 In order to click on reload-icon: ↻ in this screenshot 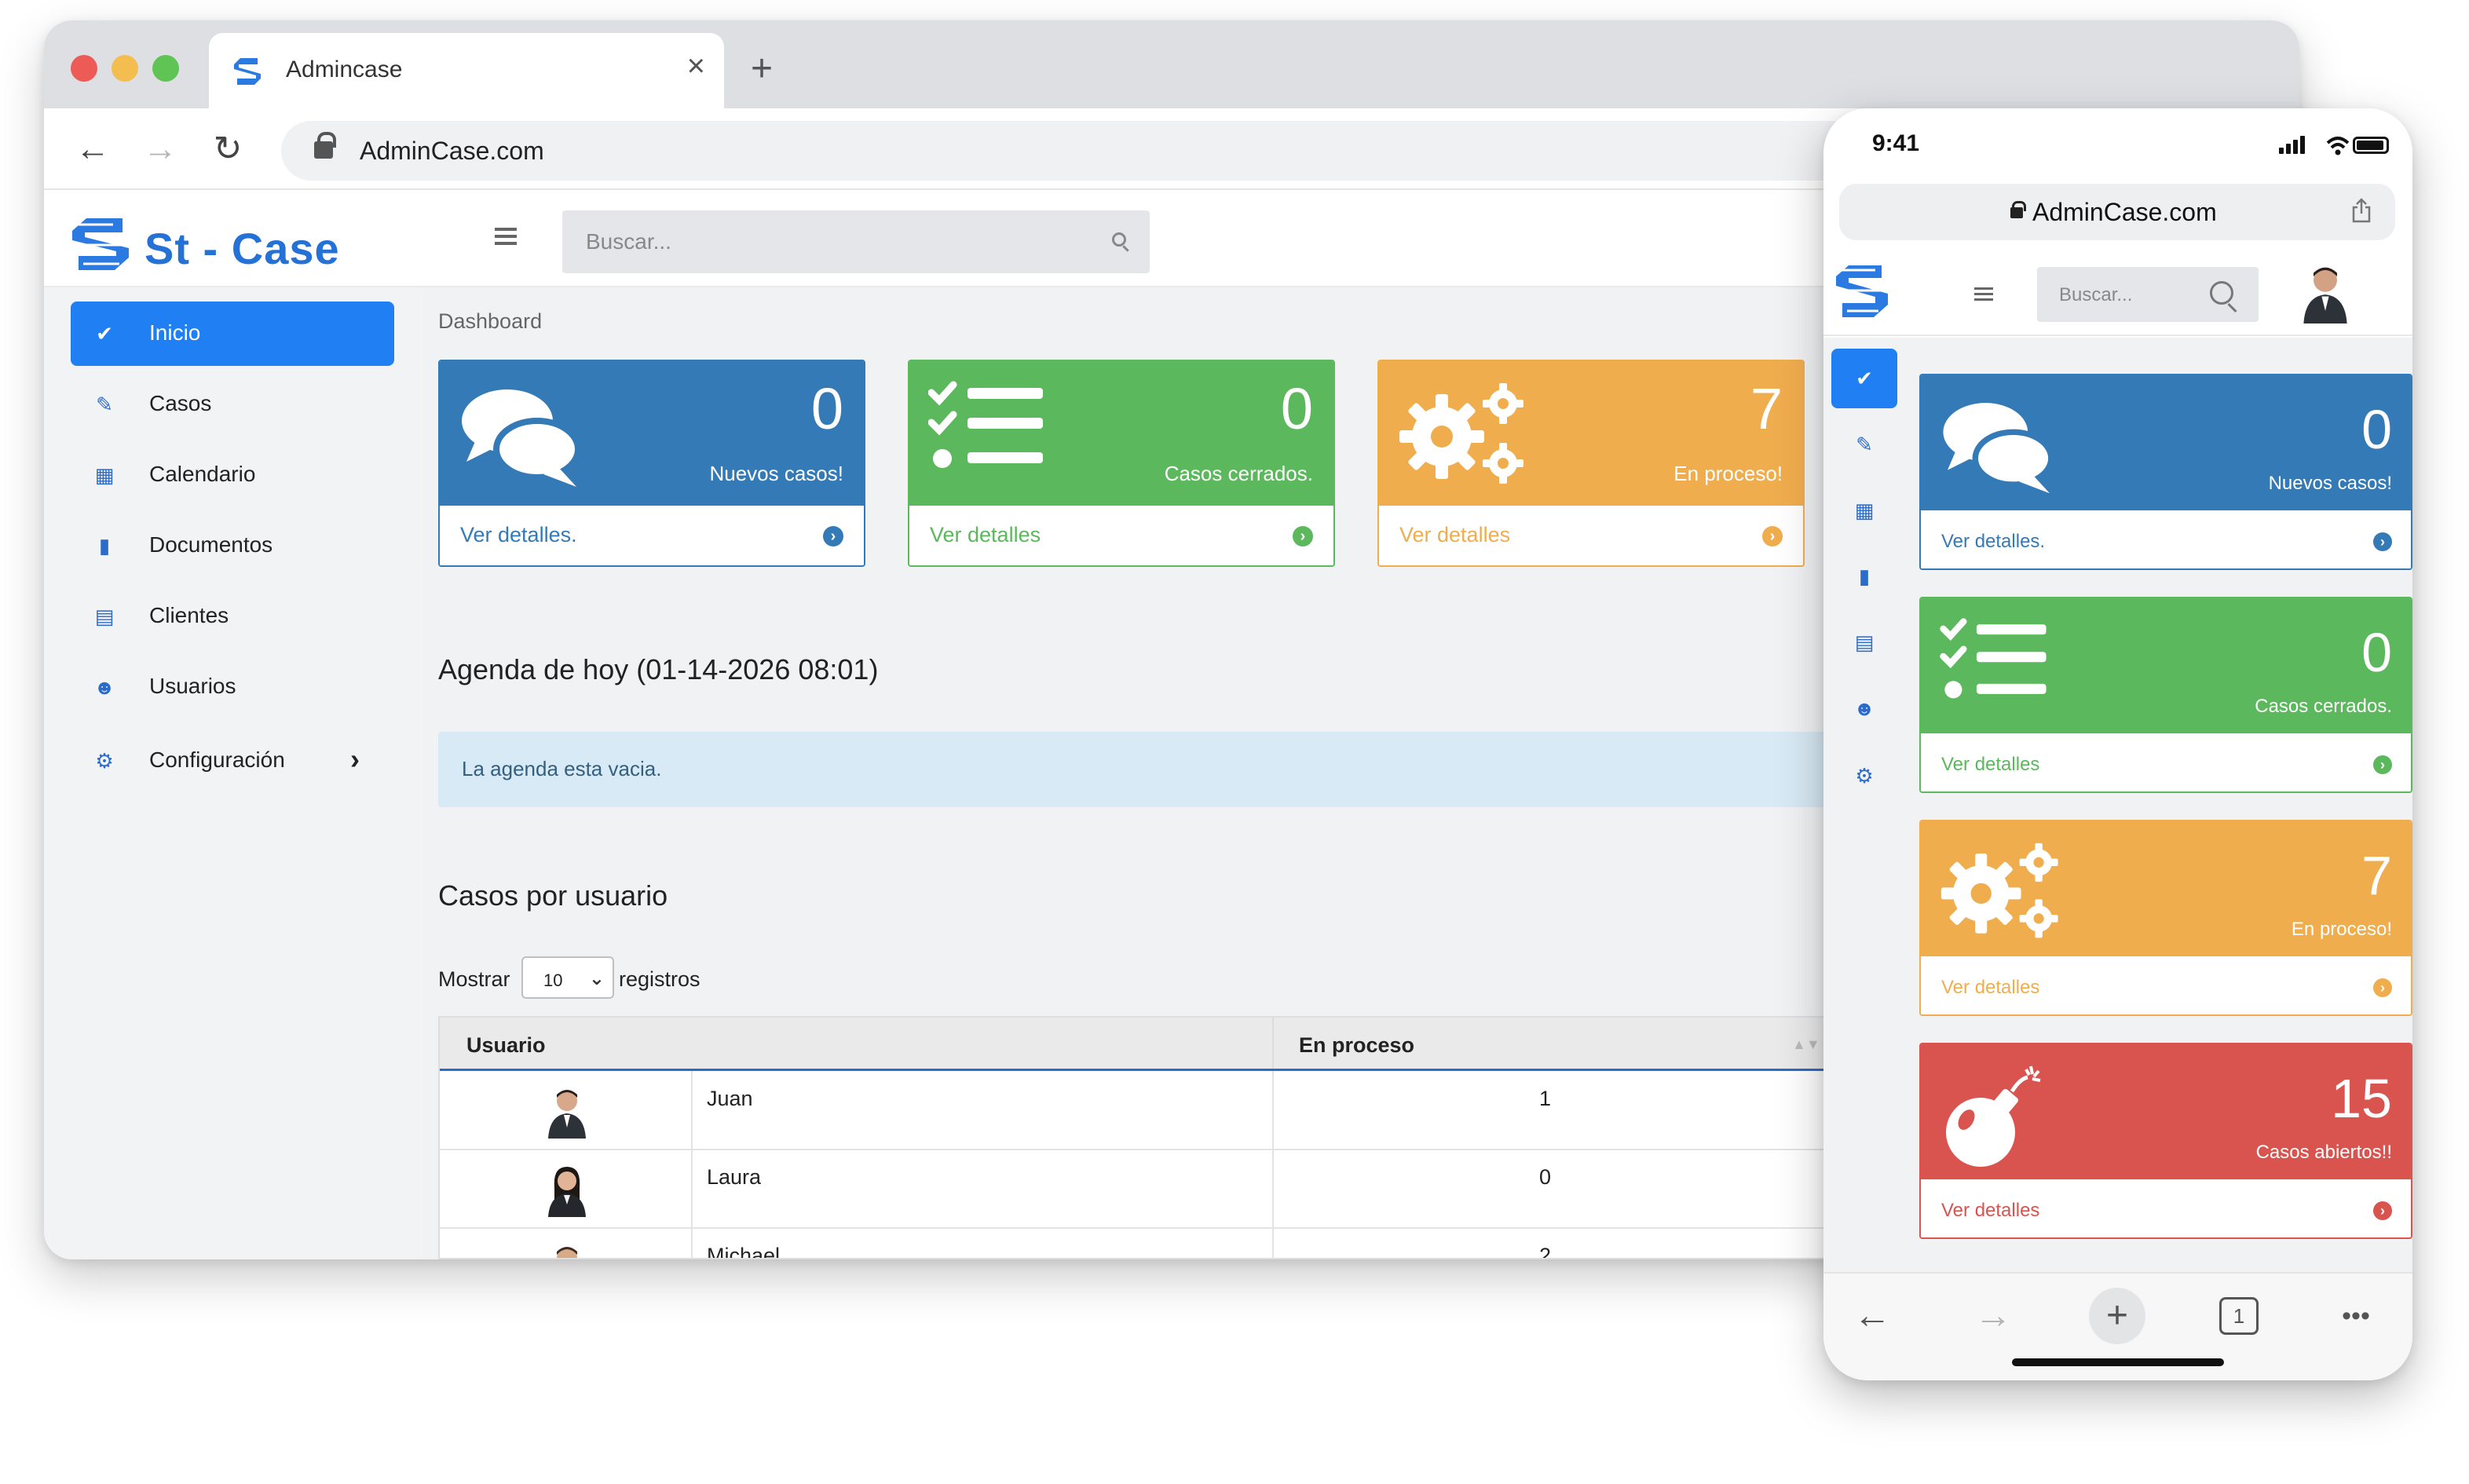, I will do `click(228, 149)`.